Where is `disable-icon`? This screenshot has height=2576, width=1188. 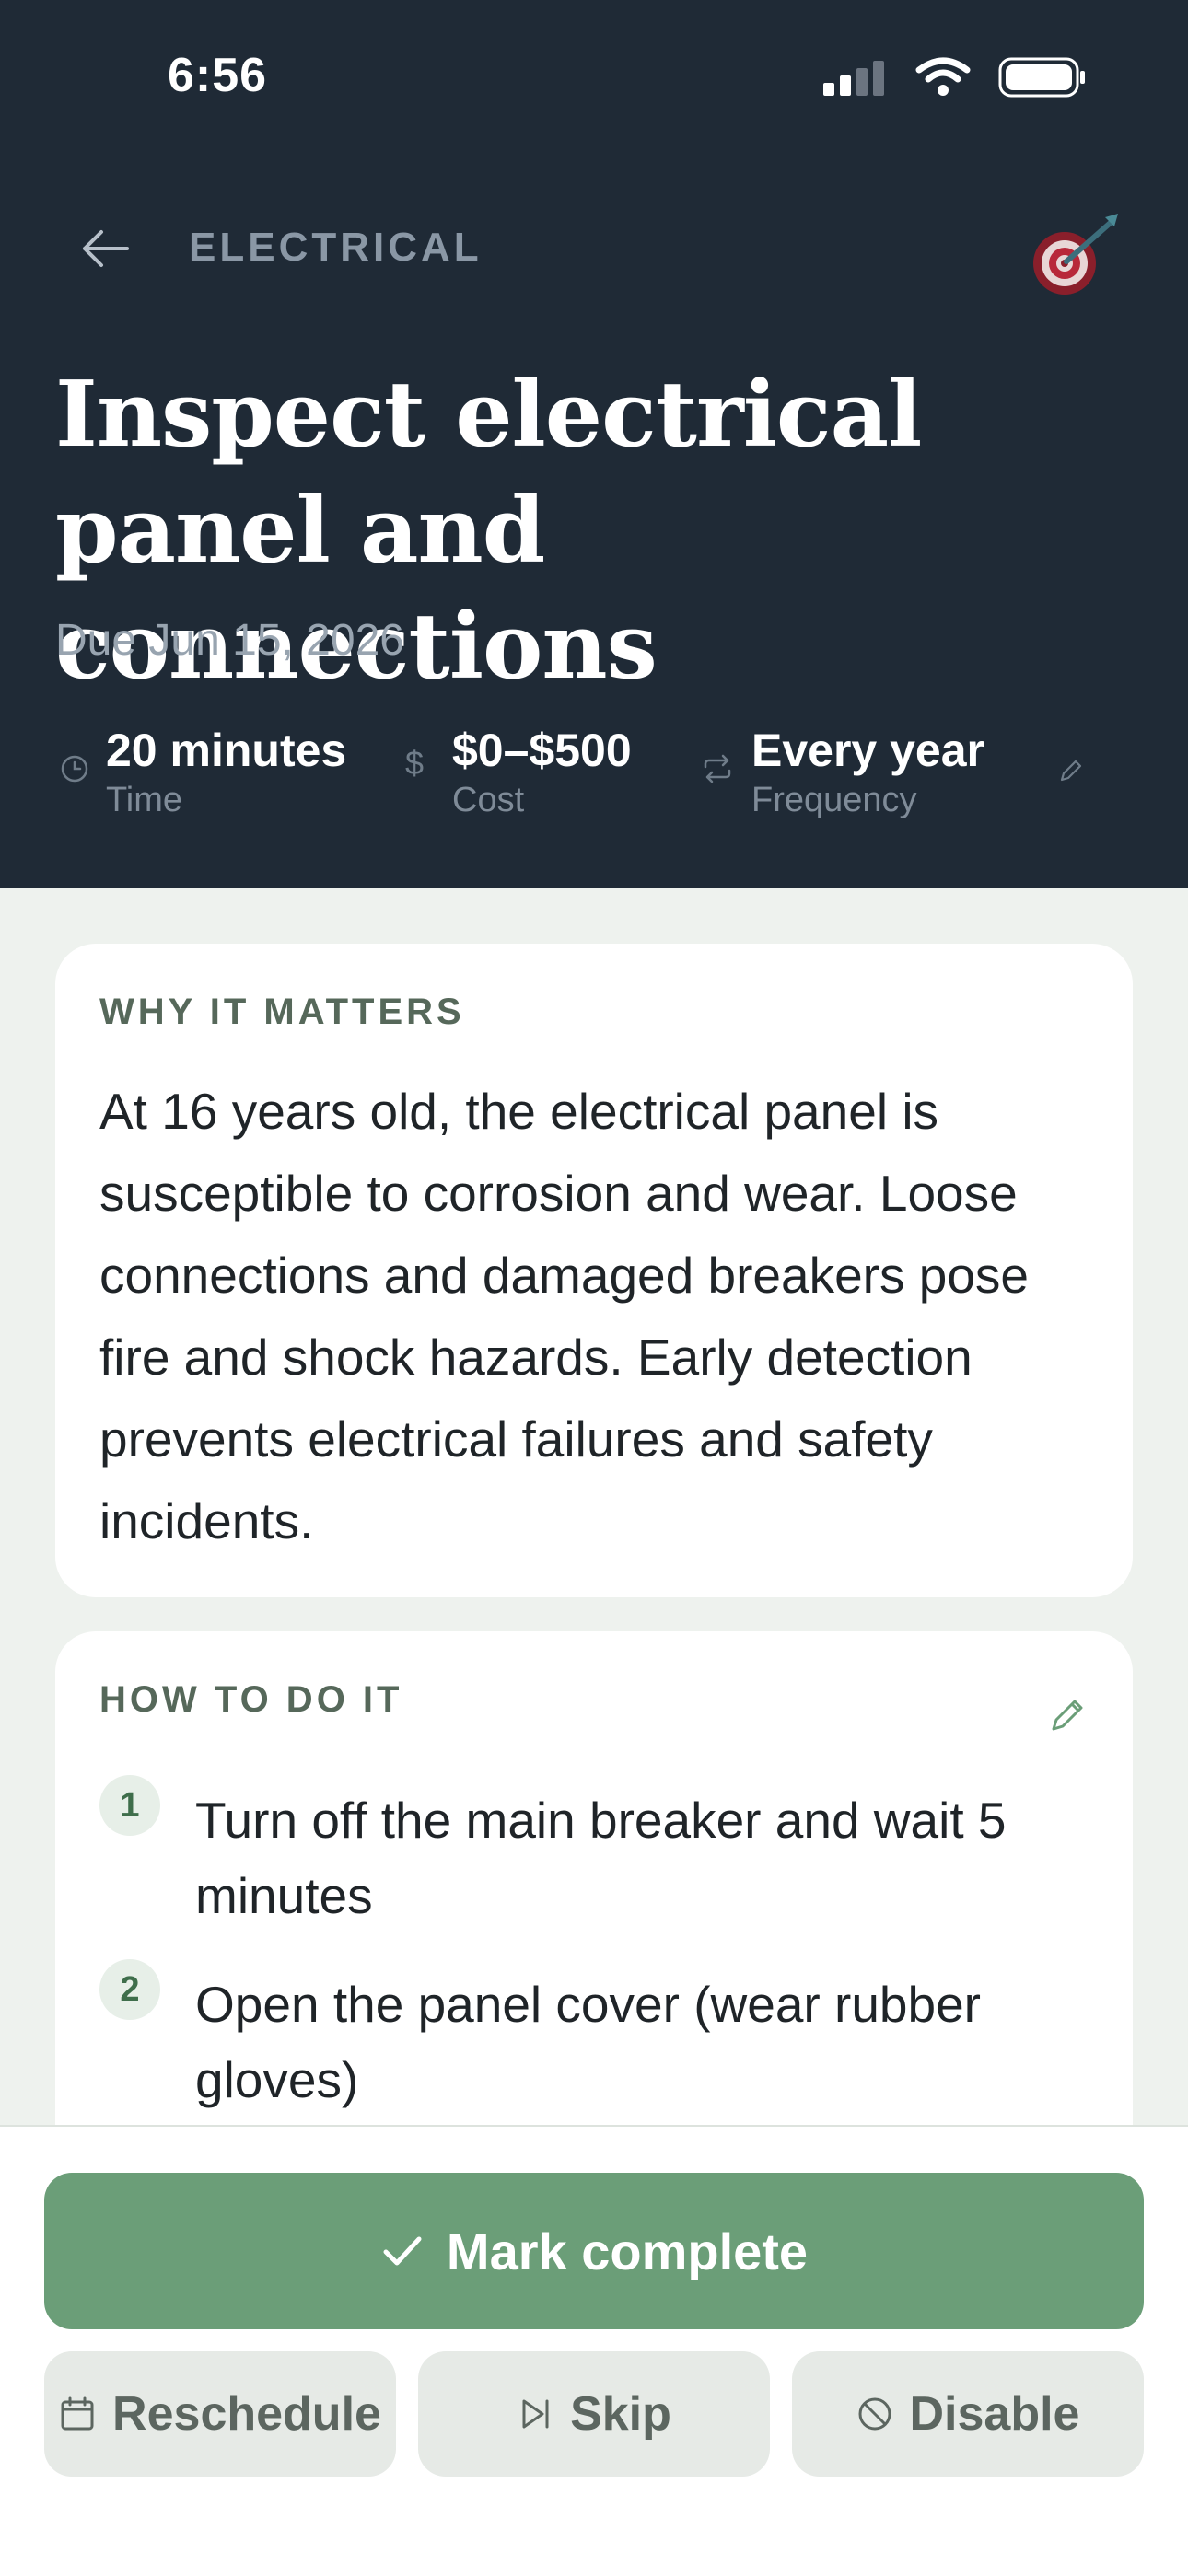
disable-icon is located at coordinates (874, 2414).